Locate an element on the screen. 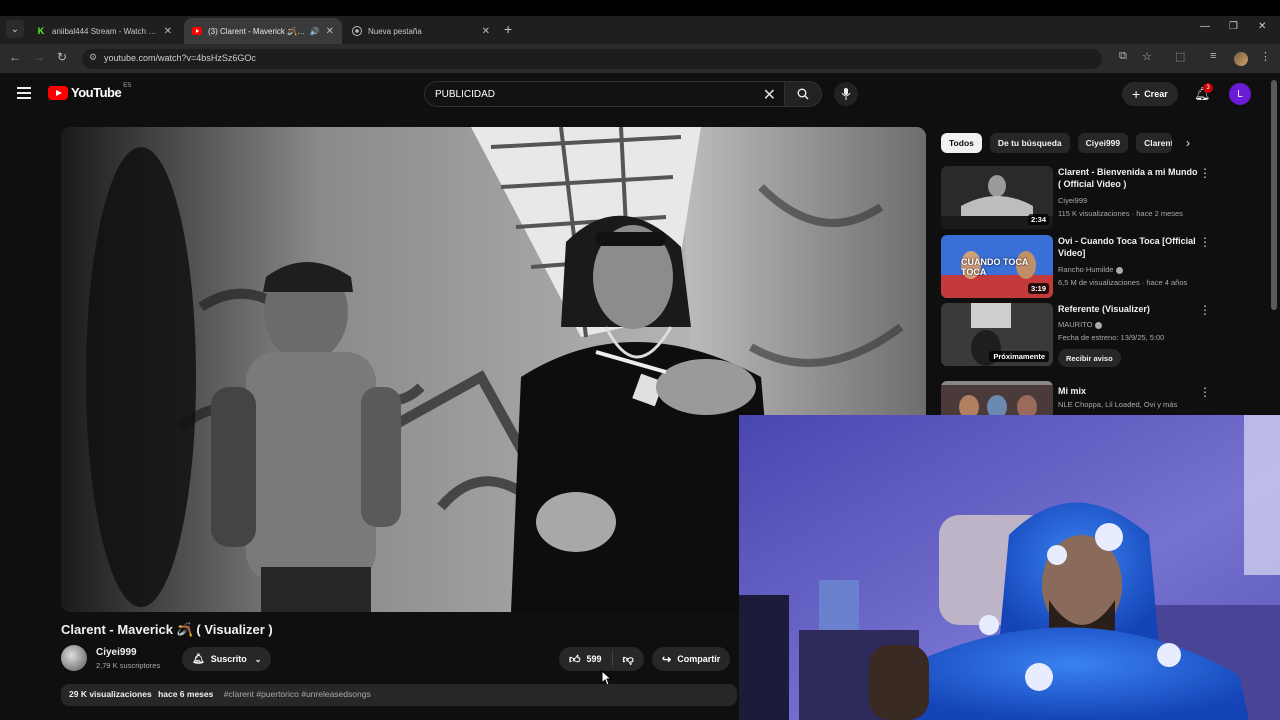 The image size is (1280, 720). address-bar: ⚙ youtube.com/watch?v=4bsHzSz6GOc is located at coordinates (592, 59).